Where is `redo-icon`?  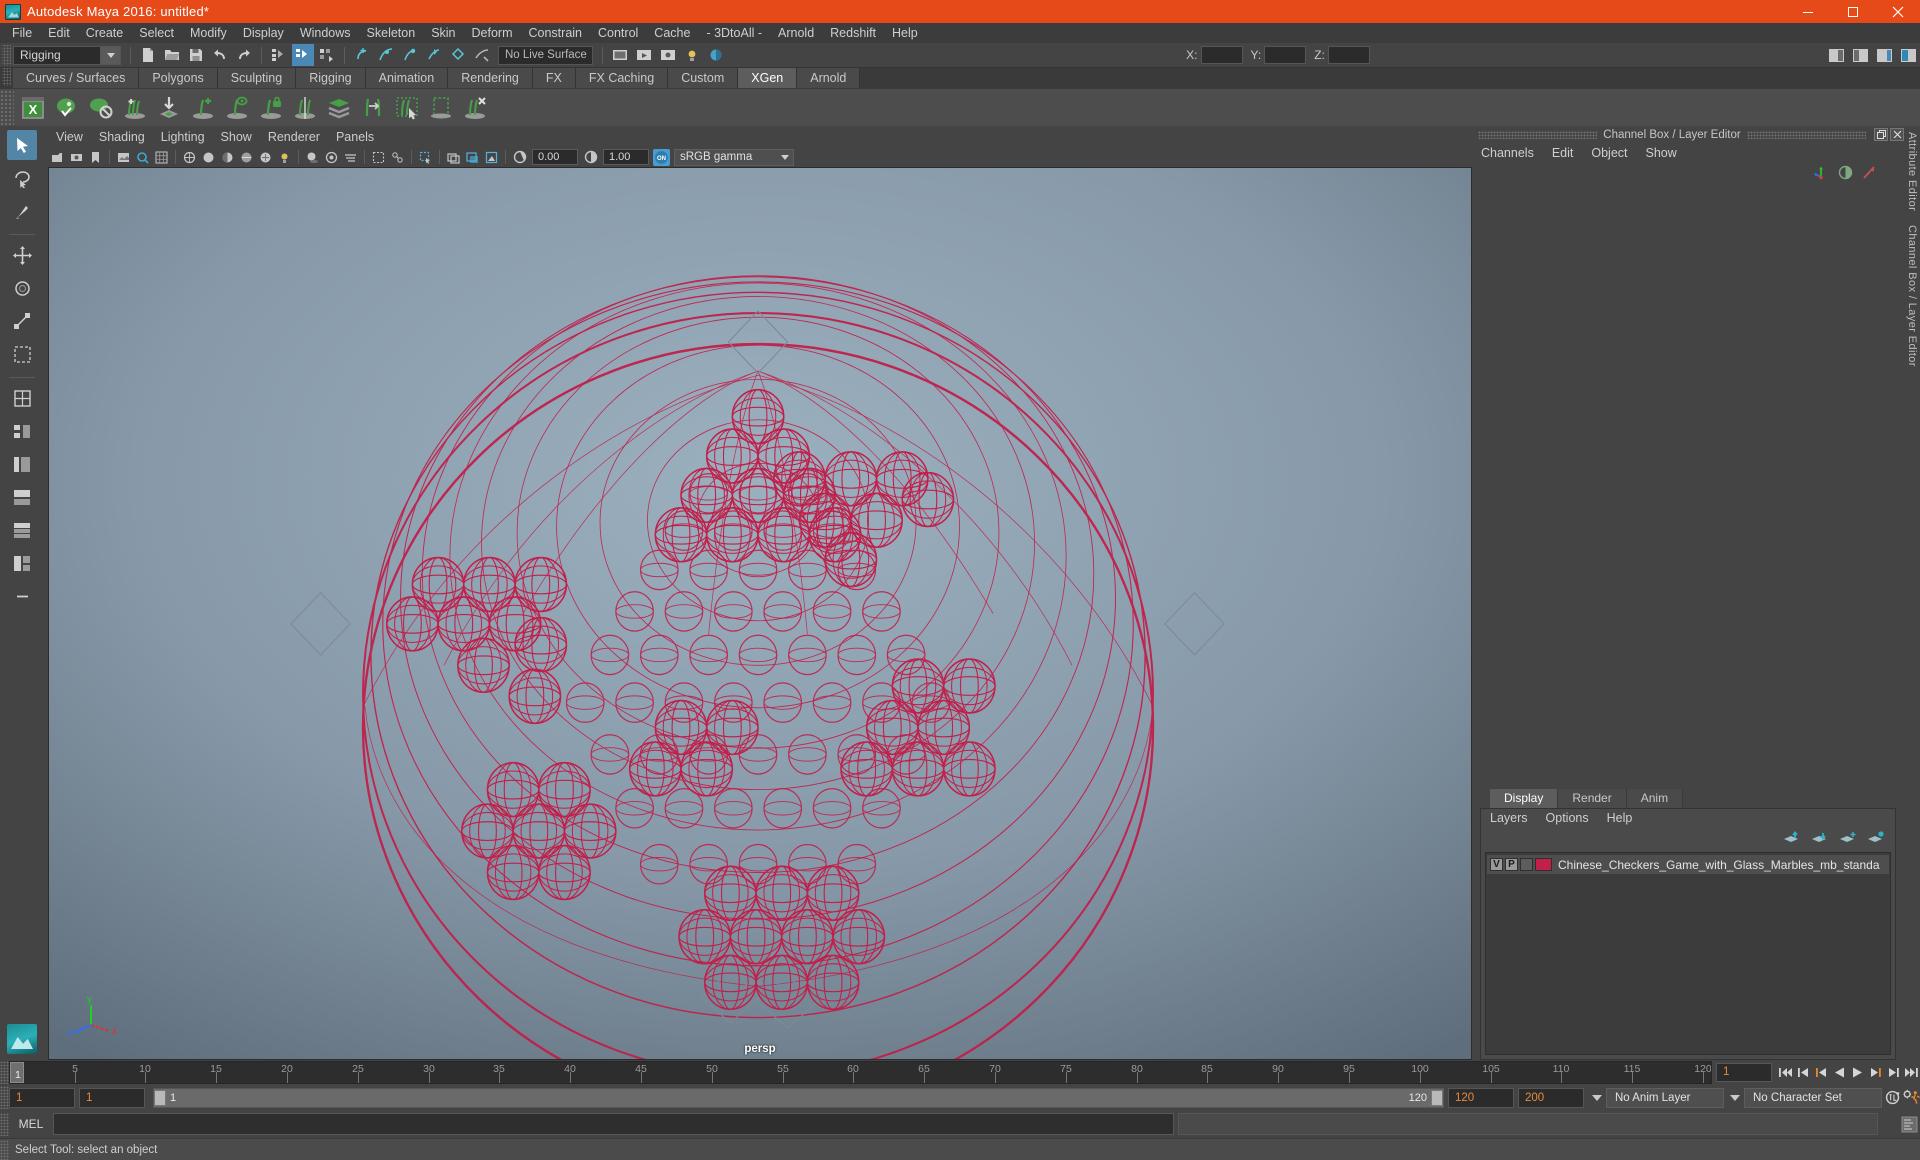
redo-icon is located at coordinates (244, 55).